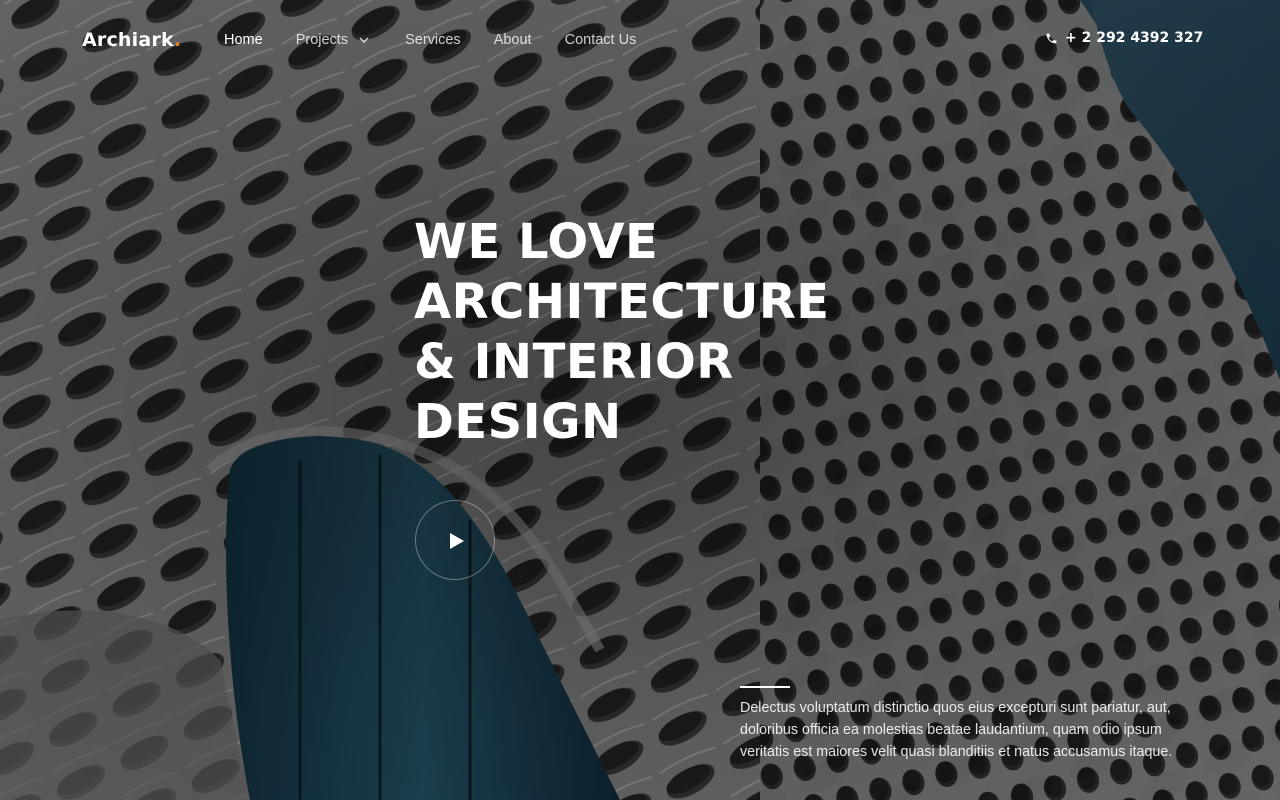 This screenshot has width=1280, height=800. I want to click on chevron-down-icon, so click(364, 40).